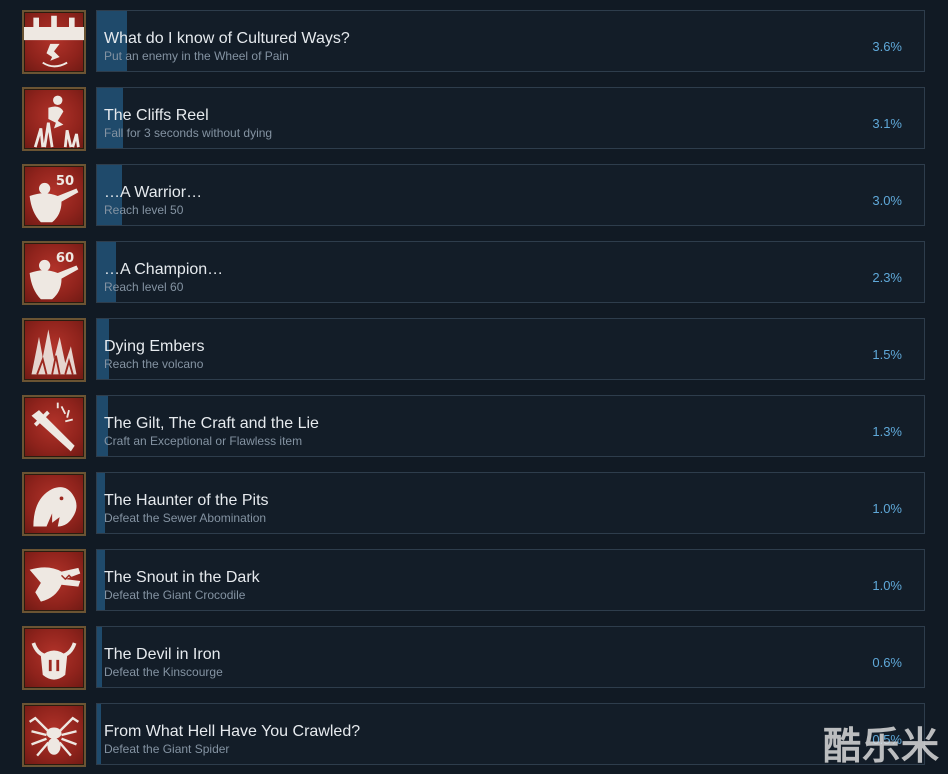  What do you see at coordinates (510, 195) in the screenshot?
I see `achievement-card: …A Warrior… Reach level 50 3.0%` at bounding box center [510, 195].